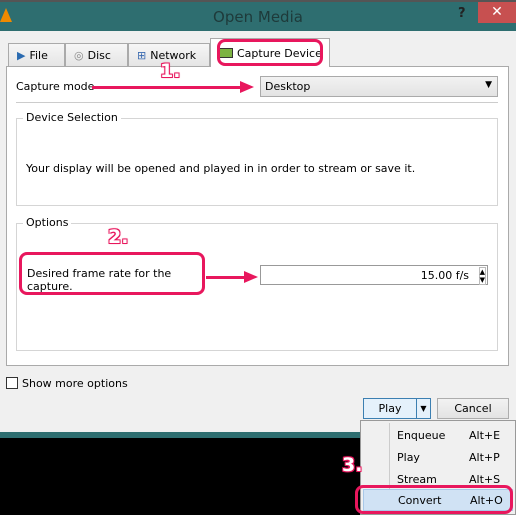 This screenshot has height=515, width=516. What do you see at coordinates (482, 276) in the screenshot?
I see `spinner-arrows-icon: ▲ ▼` at bounding box center [482, 276].